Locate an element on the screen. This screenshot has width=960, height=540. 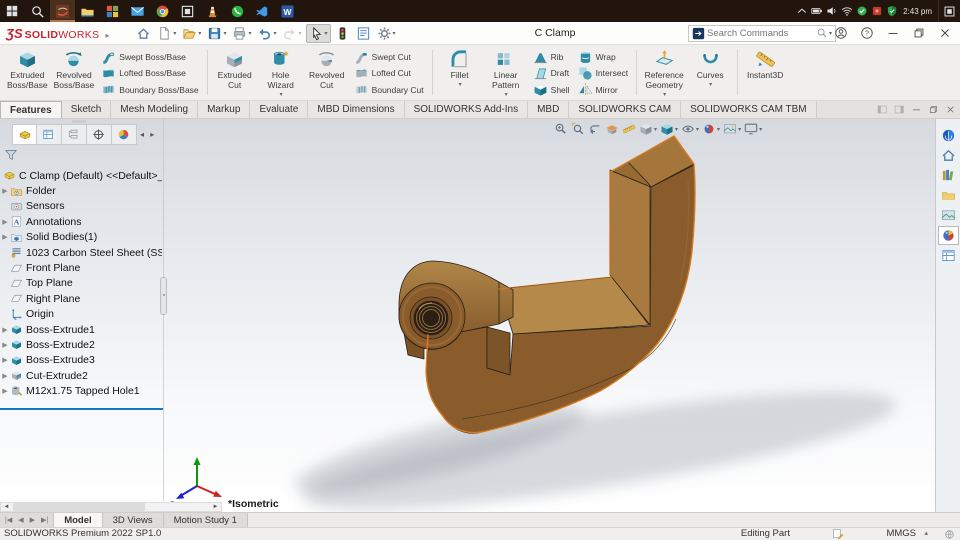
taskbar-tb-office-button is located at coordinates (112, 11).